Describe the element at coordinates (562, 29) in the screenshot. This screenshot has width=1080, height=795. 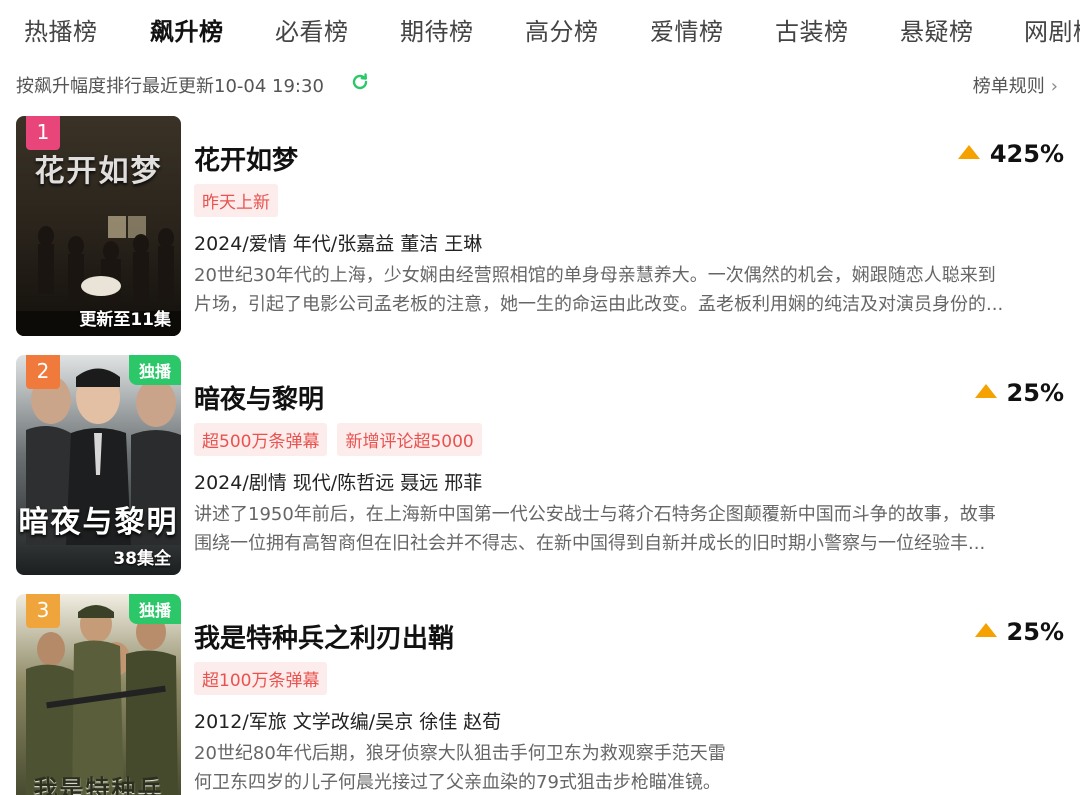
I see `tab-high-score: 高分榜` at that location.